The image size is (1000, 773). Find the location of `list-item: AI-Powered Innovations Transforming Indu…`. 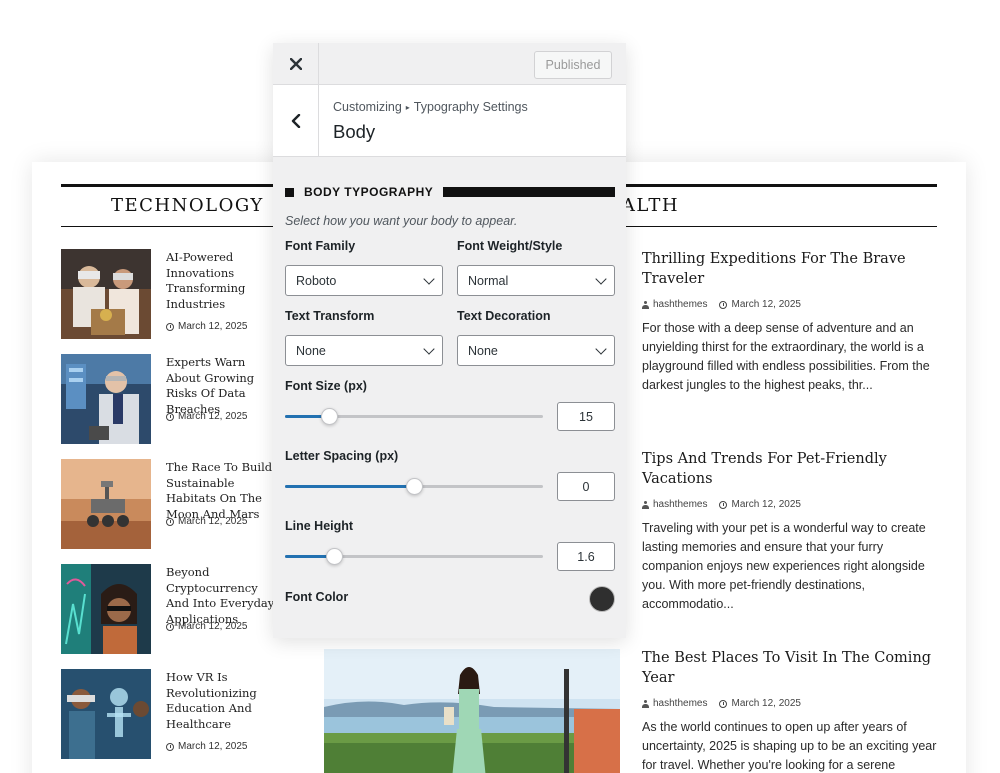

list-item: AI-Powered Innovations Transforming Indu… is located at coordinates (181, 294).